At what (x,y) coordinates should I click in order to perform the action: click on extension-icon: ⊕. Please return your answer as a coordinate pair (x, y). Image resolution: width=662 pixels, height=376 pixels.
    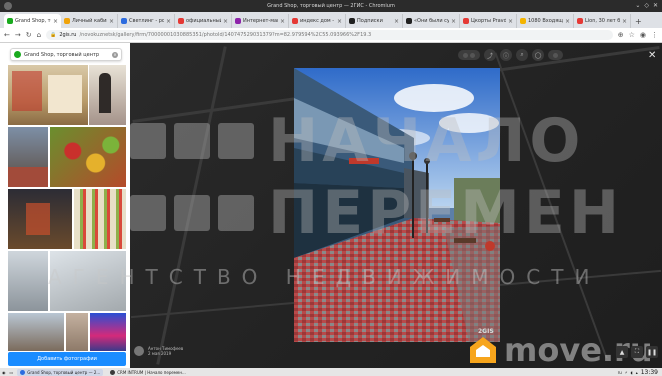
    Looking at the image, I should click on (621, 35).